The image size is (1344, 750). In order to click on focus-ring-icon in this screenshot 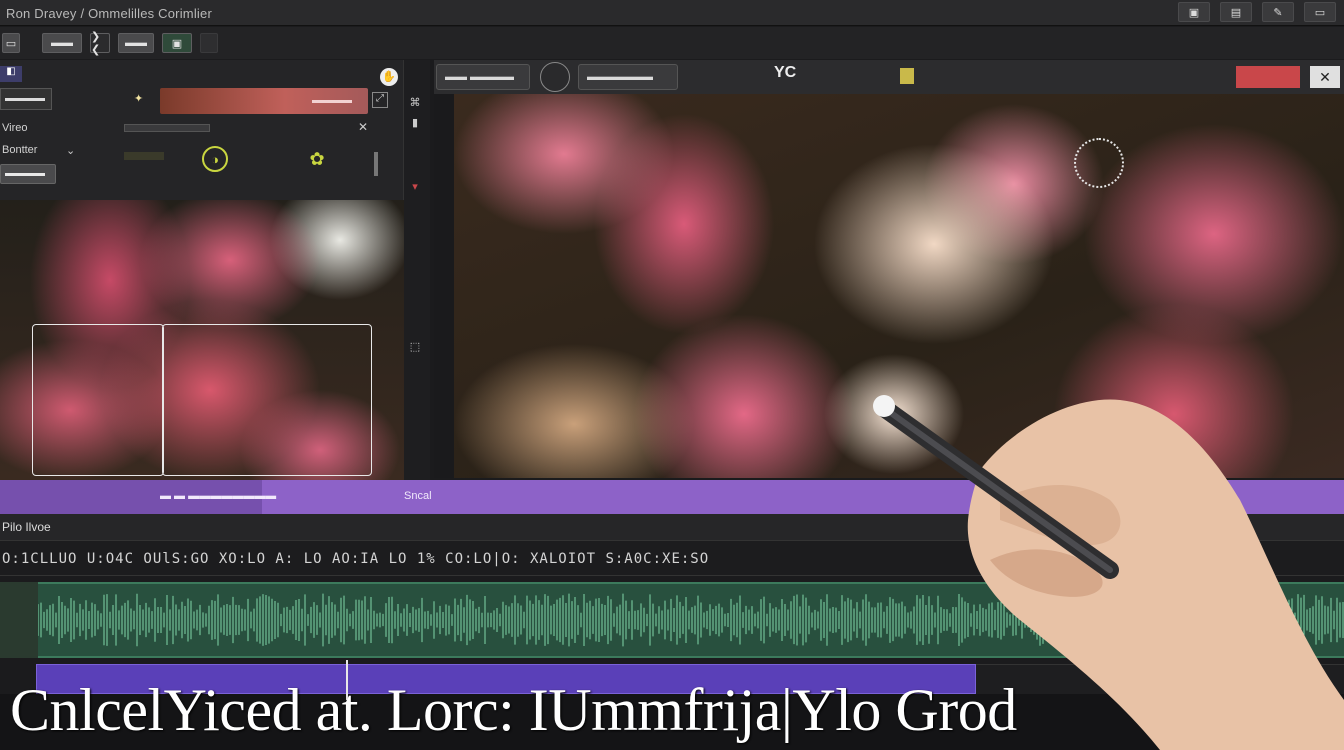, I will do `click(1099, 163)`.